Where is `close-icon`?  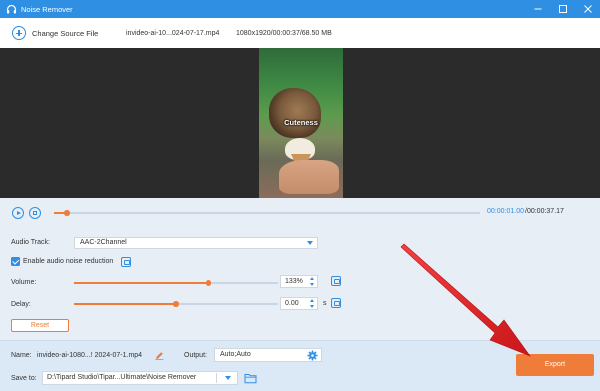 close-icon is located at coordinates (588, 9).